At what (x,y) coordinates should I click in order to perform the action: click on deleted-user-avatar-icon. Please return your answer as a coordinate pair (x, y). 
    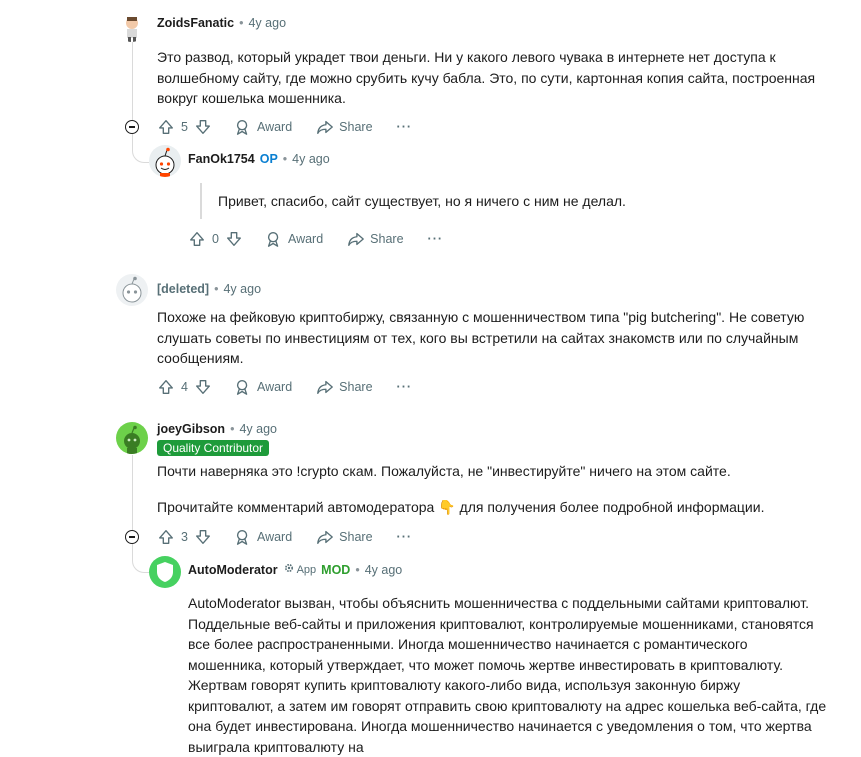
    Looking at the image, I should click on (132, 289).